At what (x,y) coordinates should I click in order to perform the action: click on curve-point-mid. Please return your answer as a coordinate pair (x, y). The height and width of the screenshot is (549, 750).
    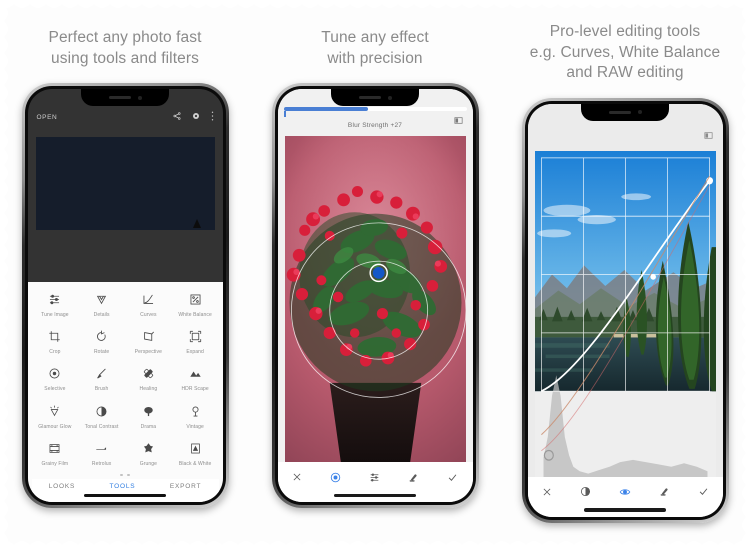
    Looking at the image, I should click on (652, 276).